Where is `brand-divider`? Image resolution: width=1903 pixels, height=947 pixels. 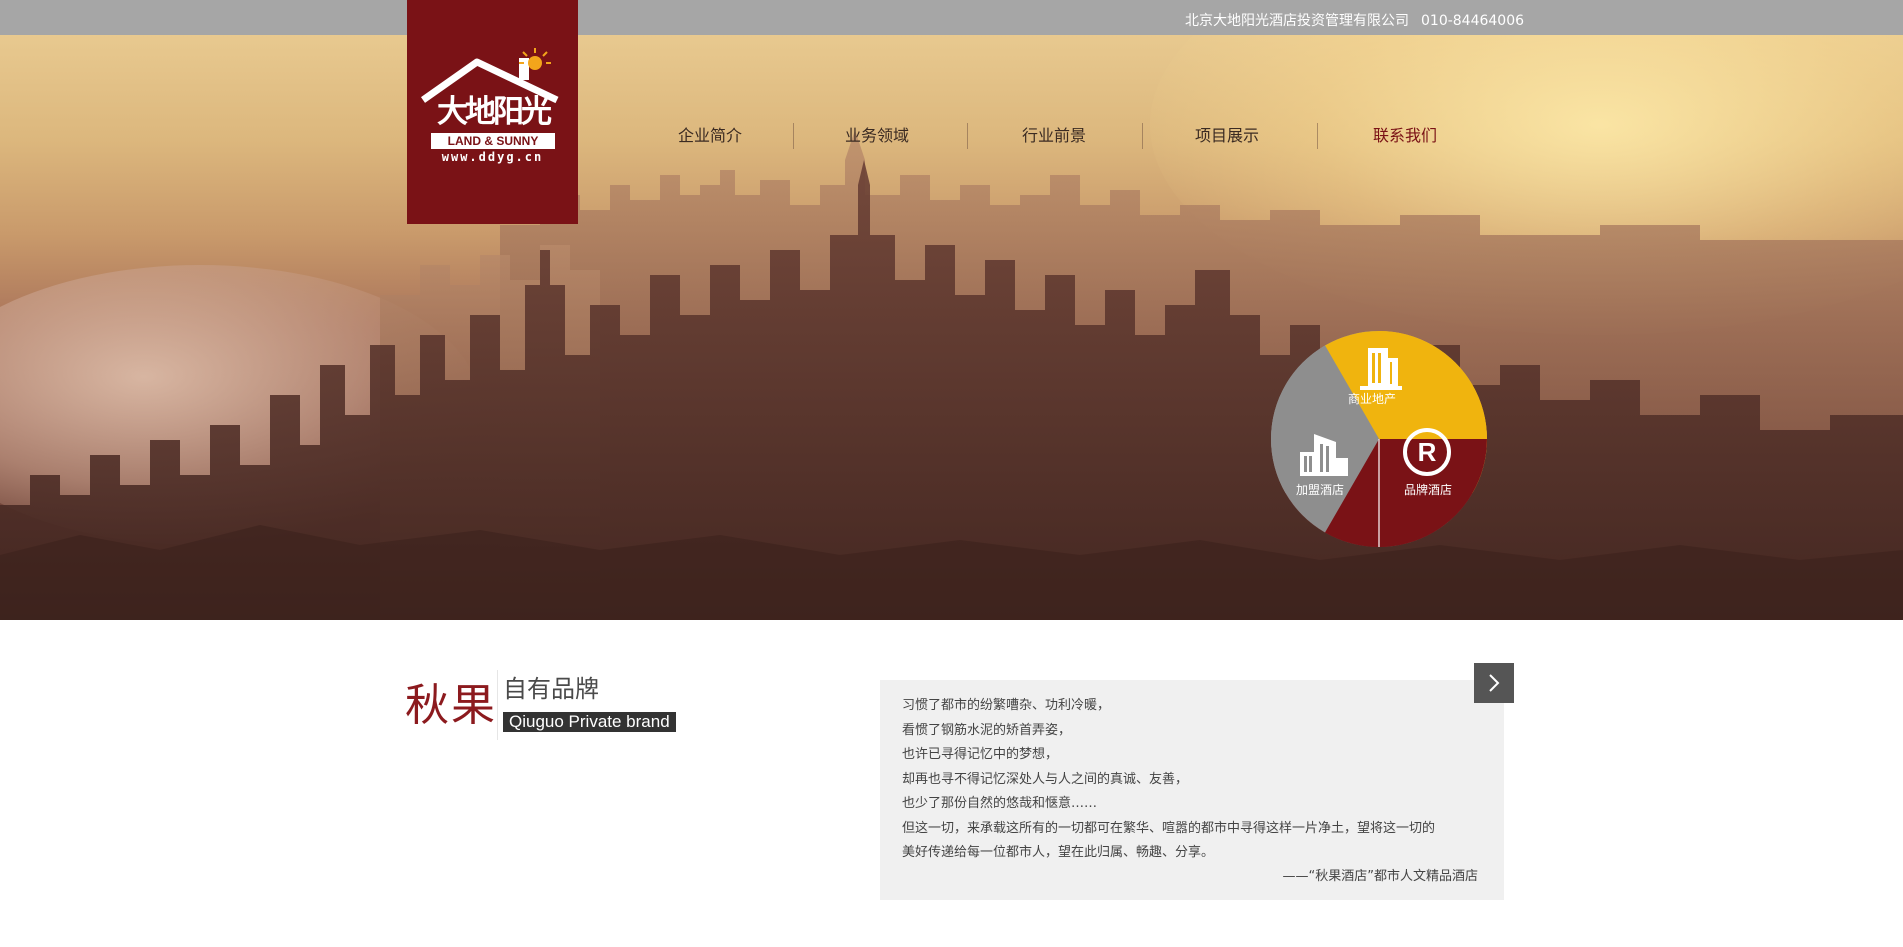 brand-divider is located at coordinates (497, 705).